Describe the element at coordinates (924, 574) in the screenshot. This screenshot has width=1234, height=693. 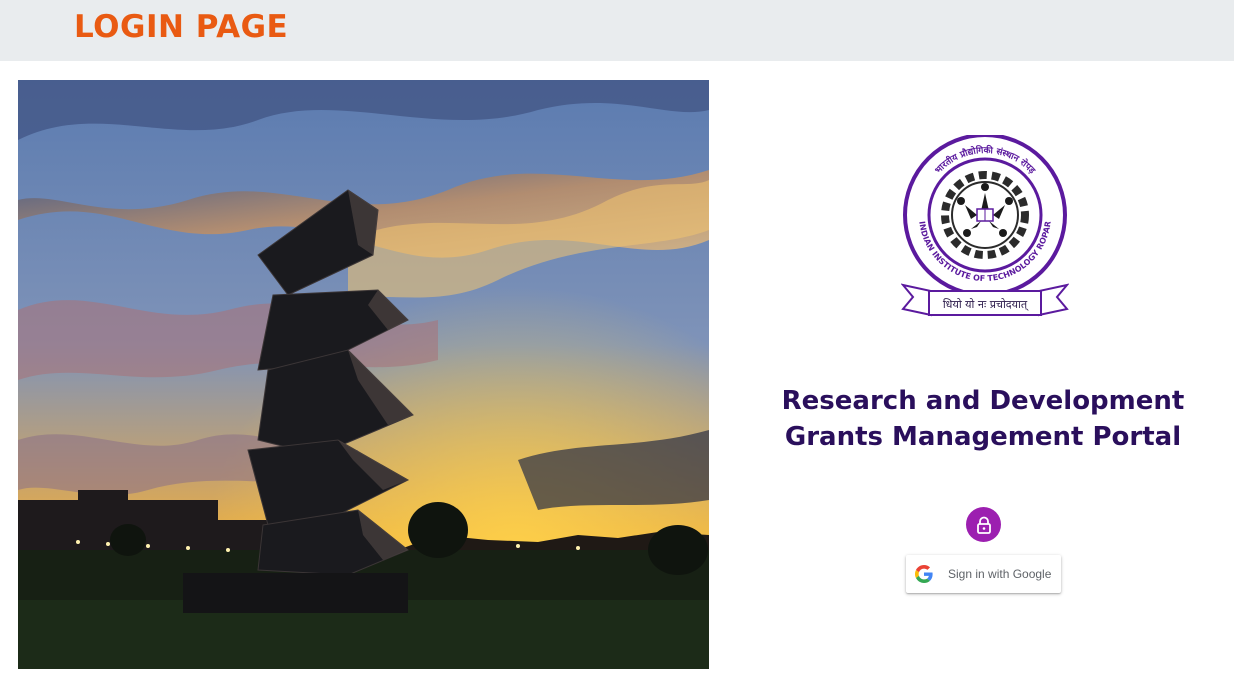
I see `google-g-icon` at that location.